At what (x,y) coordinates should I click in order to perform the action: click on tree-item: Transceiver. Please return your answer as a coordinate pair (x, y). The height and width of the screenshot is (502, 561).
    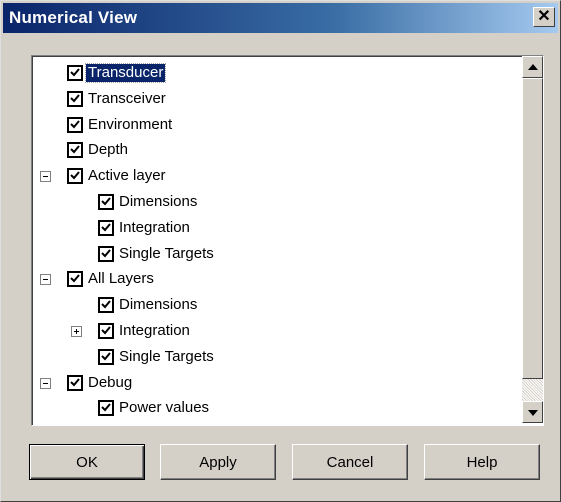
    Looking at the image, I should click on (274, 99).